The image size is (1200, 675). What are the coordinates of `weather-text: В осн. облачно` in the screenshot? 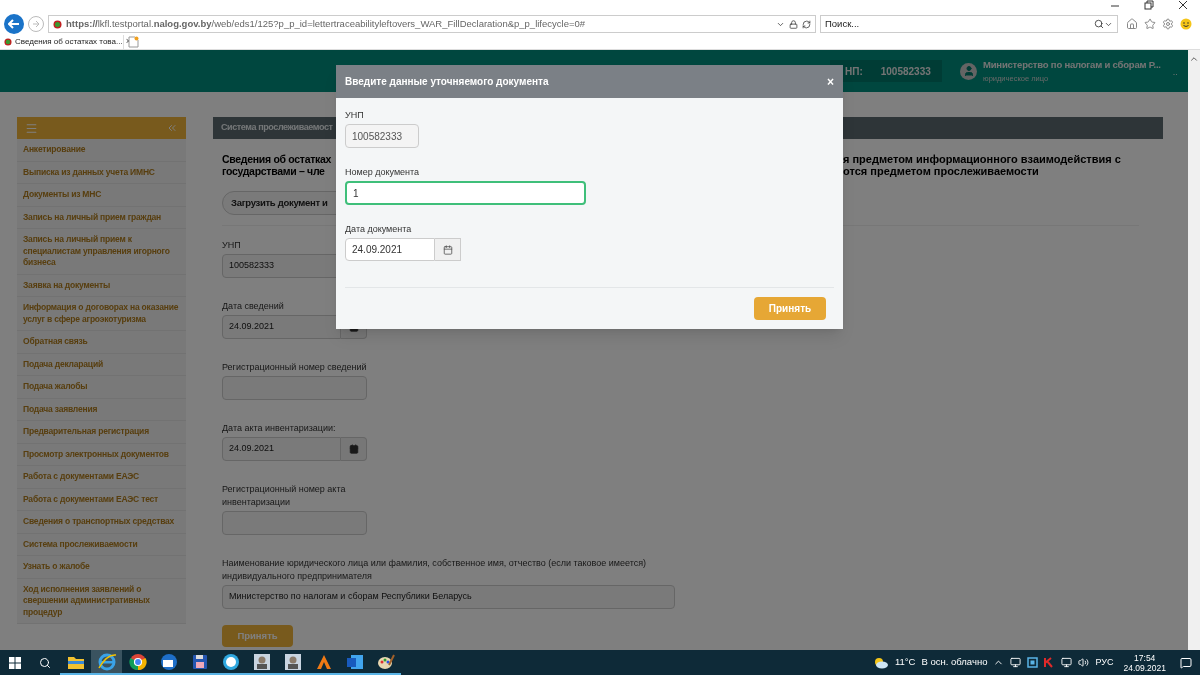 It's located at (954, 662).